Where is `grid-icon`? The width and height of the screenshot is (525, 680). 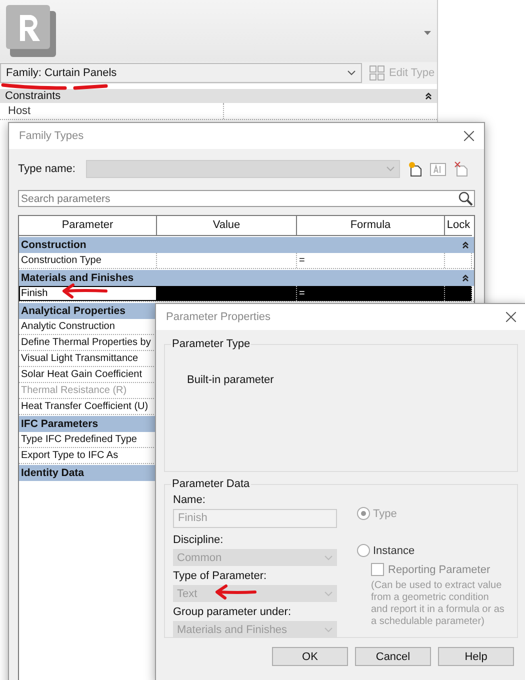 grid-icon is located at coordinates (377, 73).